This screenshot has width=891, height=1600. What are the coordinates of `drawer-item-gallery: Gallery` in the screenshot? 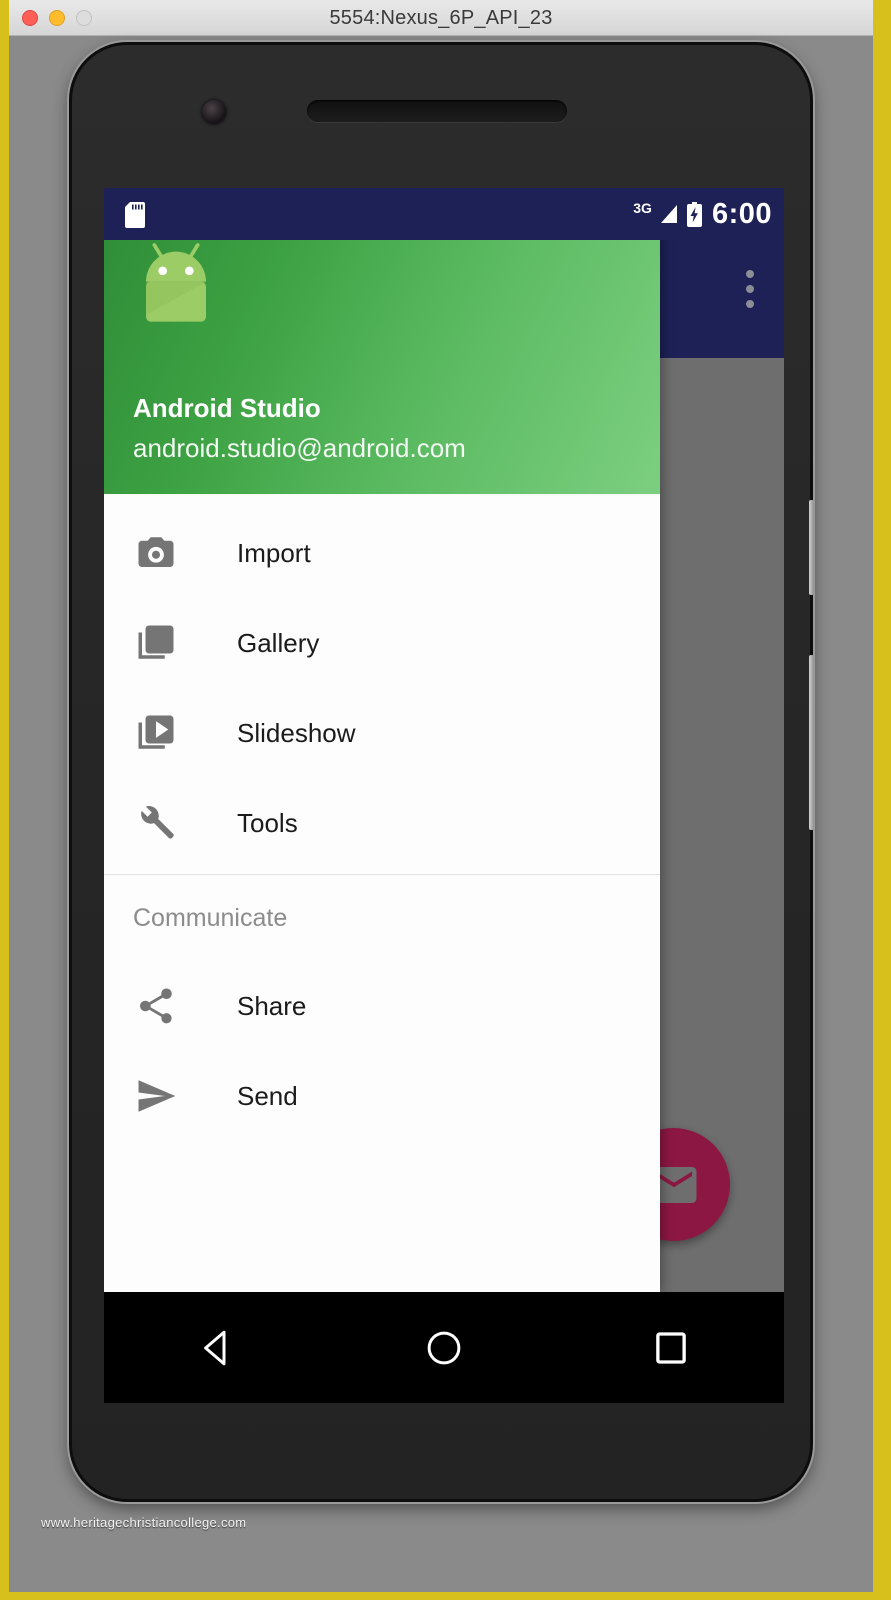 It's located at (382, 643).